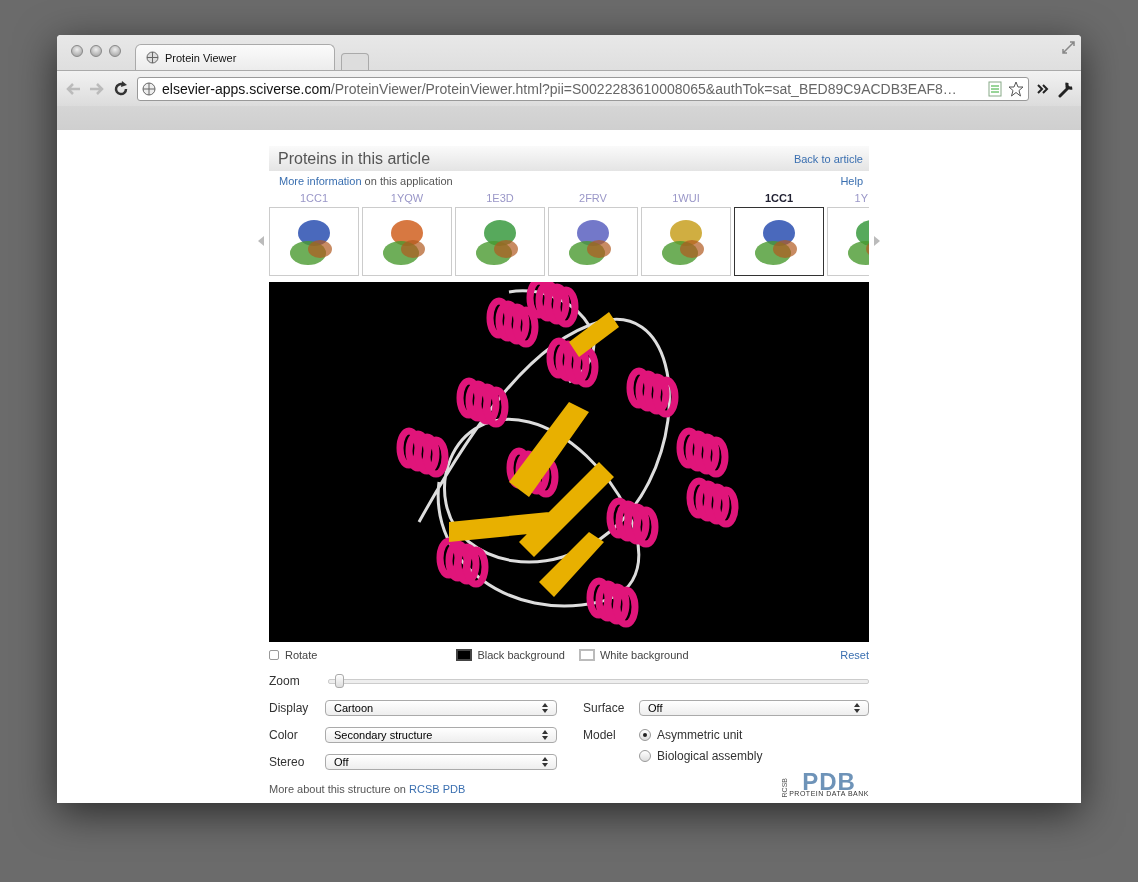 The width and height of the screenshot is (1138, 882). What do you see at coordinates (441, 708) in the screenshot?
I see `dropdown: Cartoon` at bounding box center [441, 708].